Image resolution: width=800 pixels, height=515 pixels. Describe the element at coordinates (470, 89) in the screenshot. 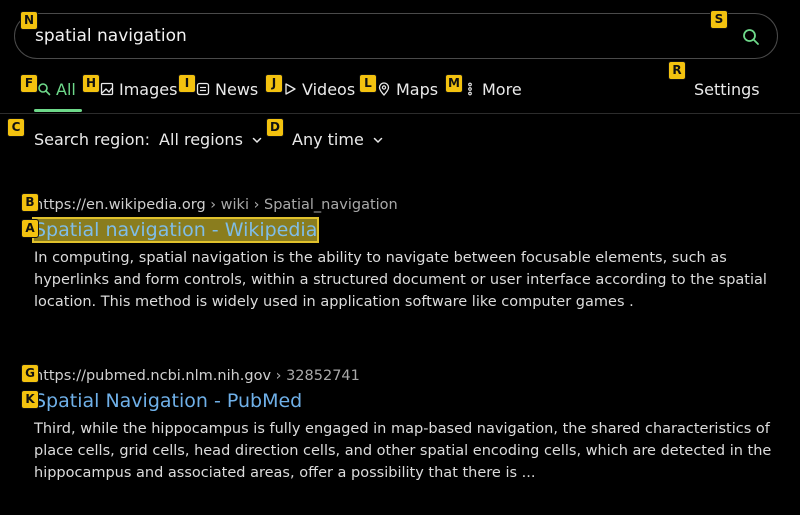

I see `more-vertical-icon` at that location.